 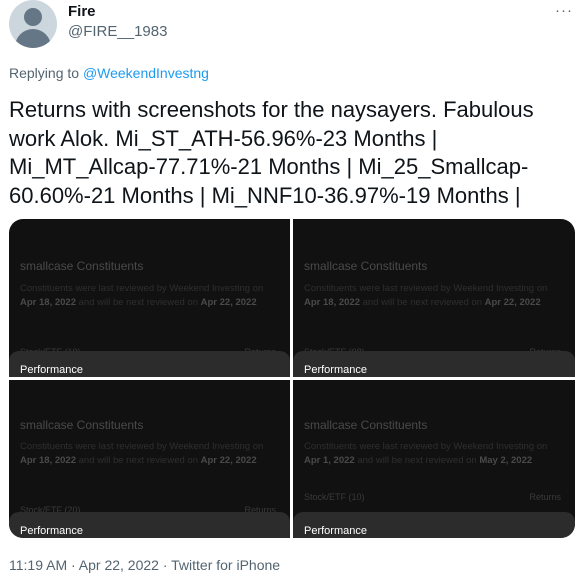 I want to click on tweet-line: work Alok. Mi_ST_ATH-56.96%-23 Months |, so click(x=223, y=138).